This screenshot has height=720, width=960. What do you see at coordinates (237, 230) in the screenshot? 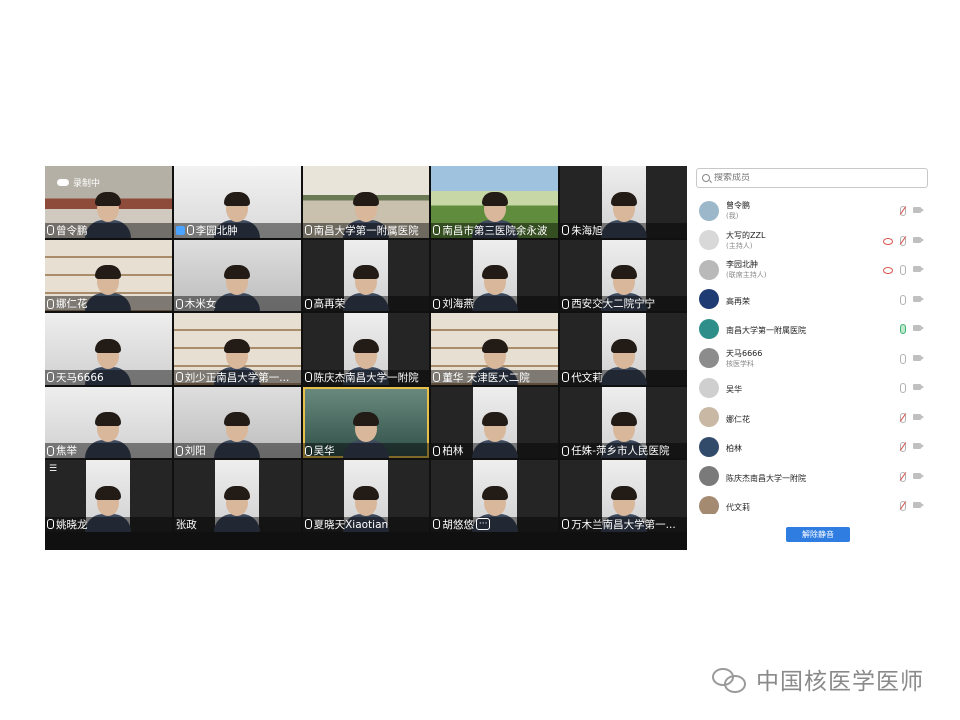
I see `tile-name-bar: 李园北肿` at bounding box center [237, 230].